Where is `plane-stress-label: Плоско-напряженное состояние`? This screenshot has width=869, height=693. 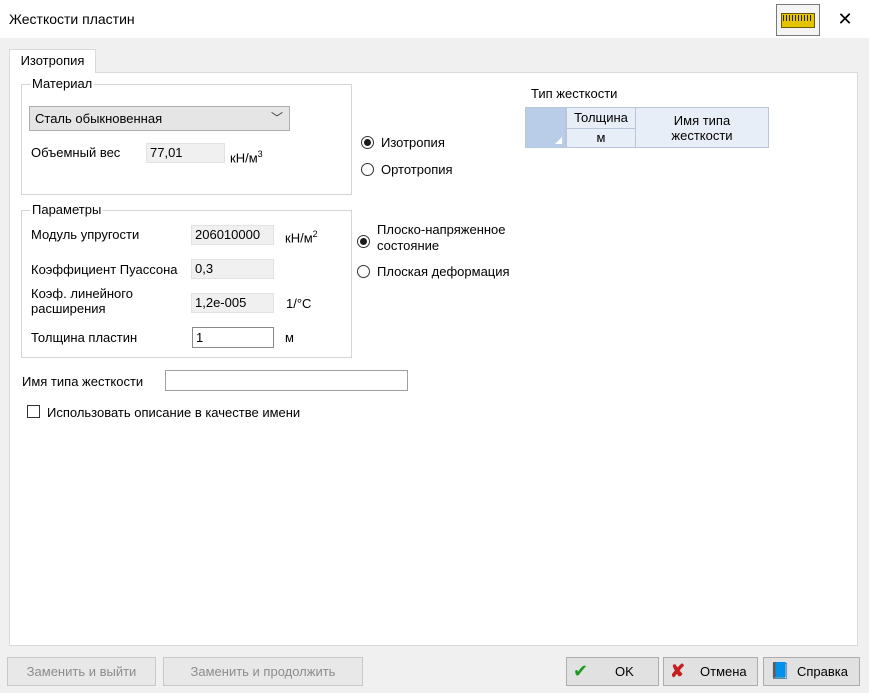
plane-stress-label: Плоско-напряженное состояние is located at coordinates (441, 237).